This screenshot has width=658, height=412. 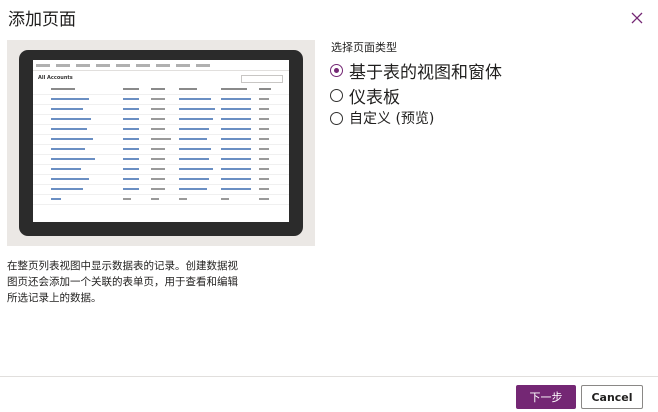 I want to click on preview-view-title: All Accounts, so click(x=55, y=78).